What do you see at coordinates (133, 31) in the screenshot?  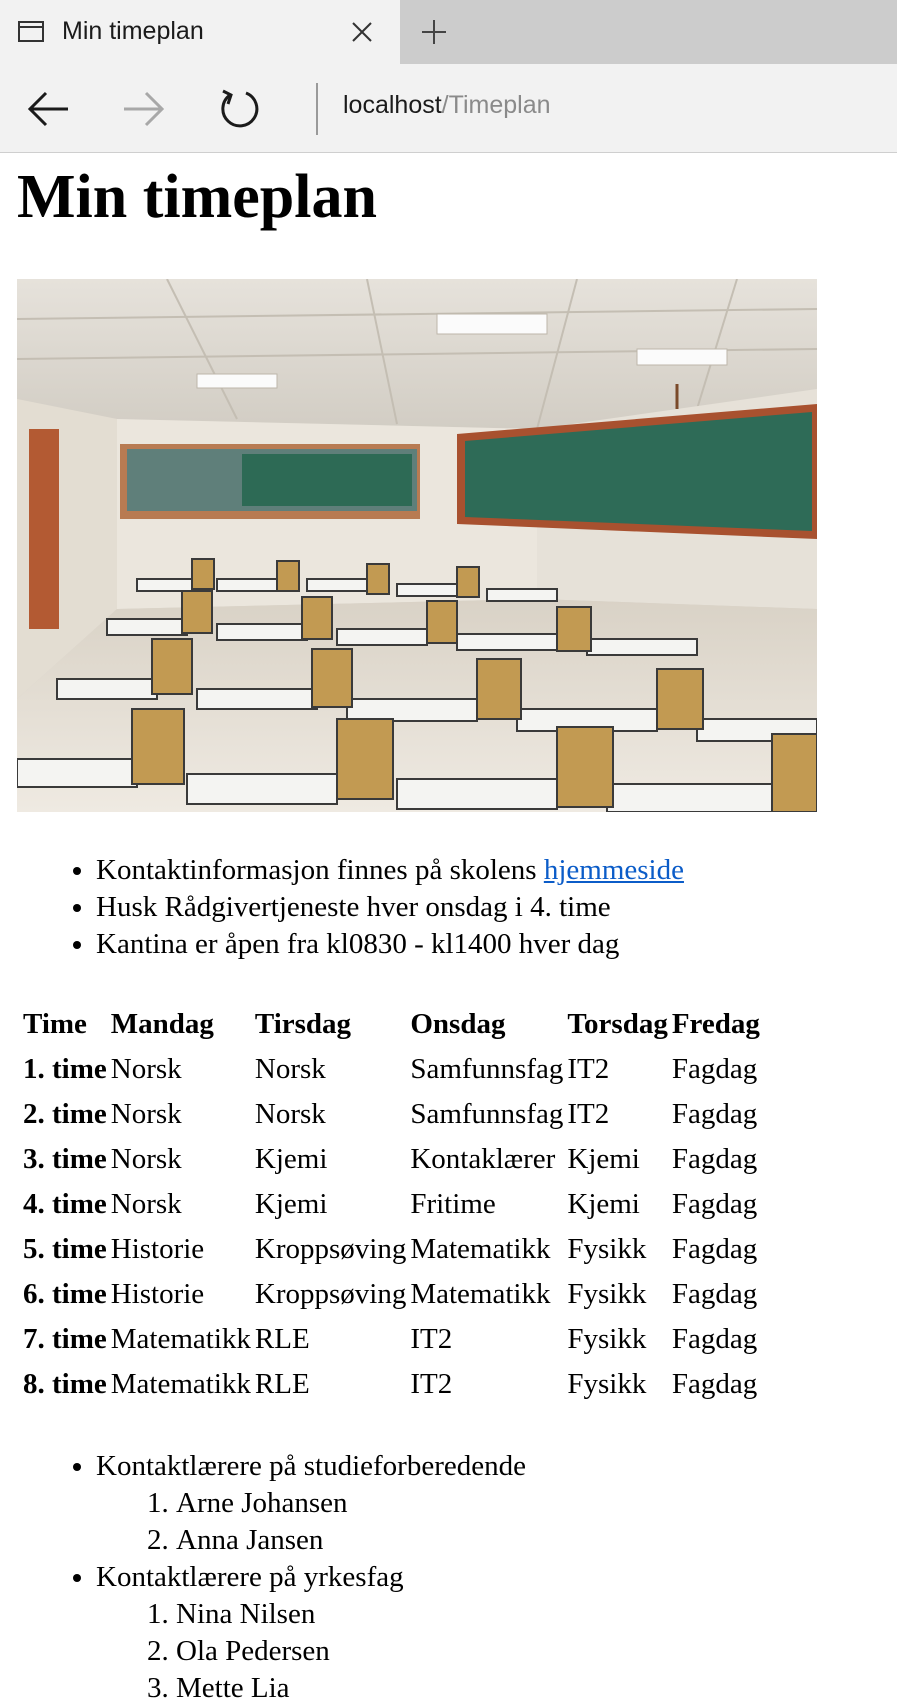 I see `tab-title: Min timeplan` at bounding box center [133, 31].